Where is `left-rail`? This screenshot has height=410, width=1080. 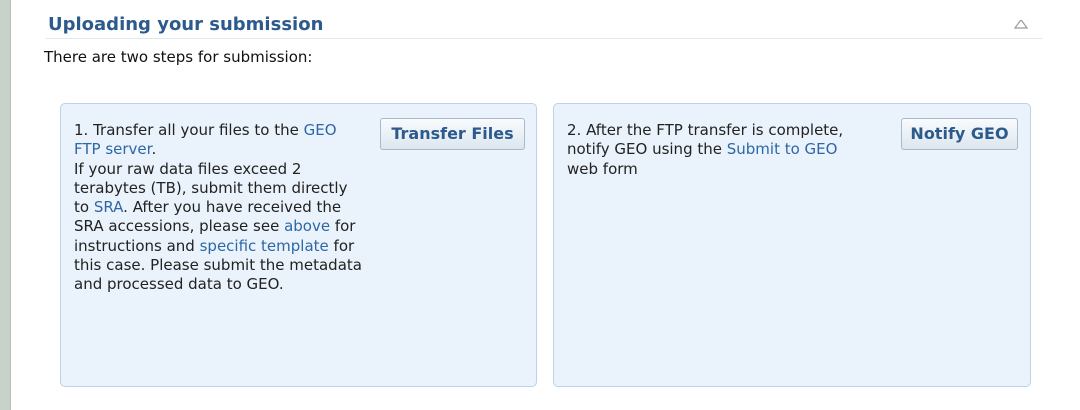 left-rail is located at coordinates (5, 205).